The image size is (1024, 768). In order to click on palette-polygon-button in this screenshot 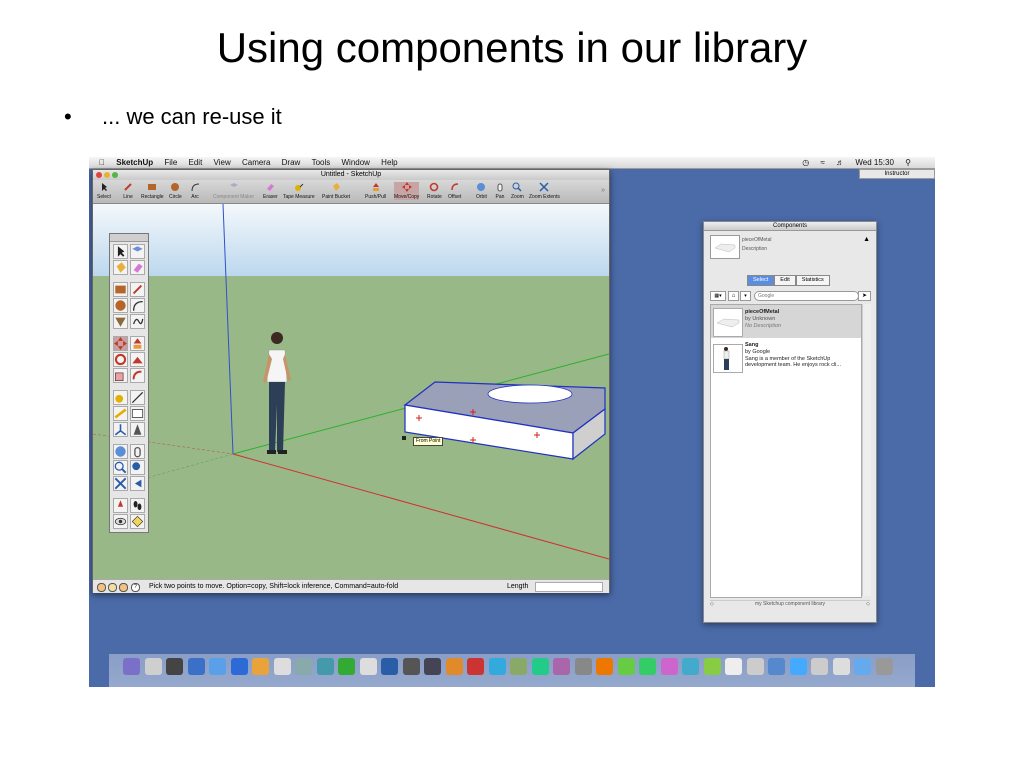, I will do `click(120, 321)`.